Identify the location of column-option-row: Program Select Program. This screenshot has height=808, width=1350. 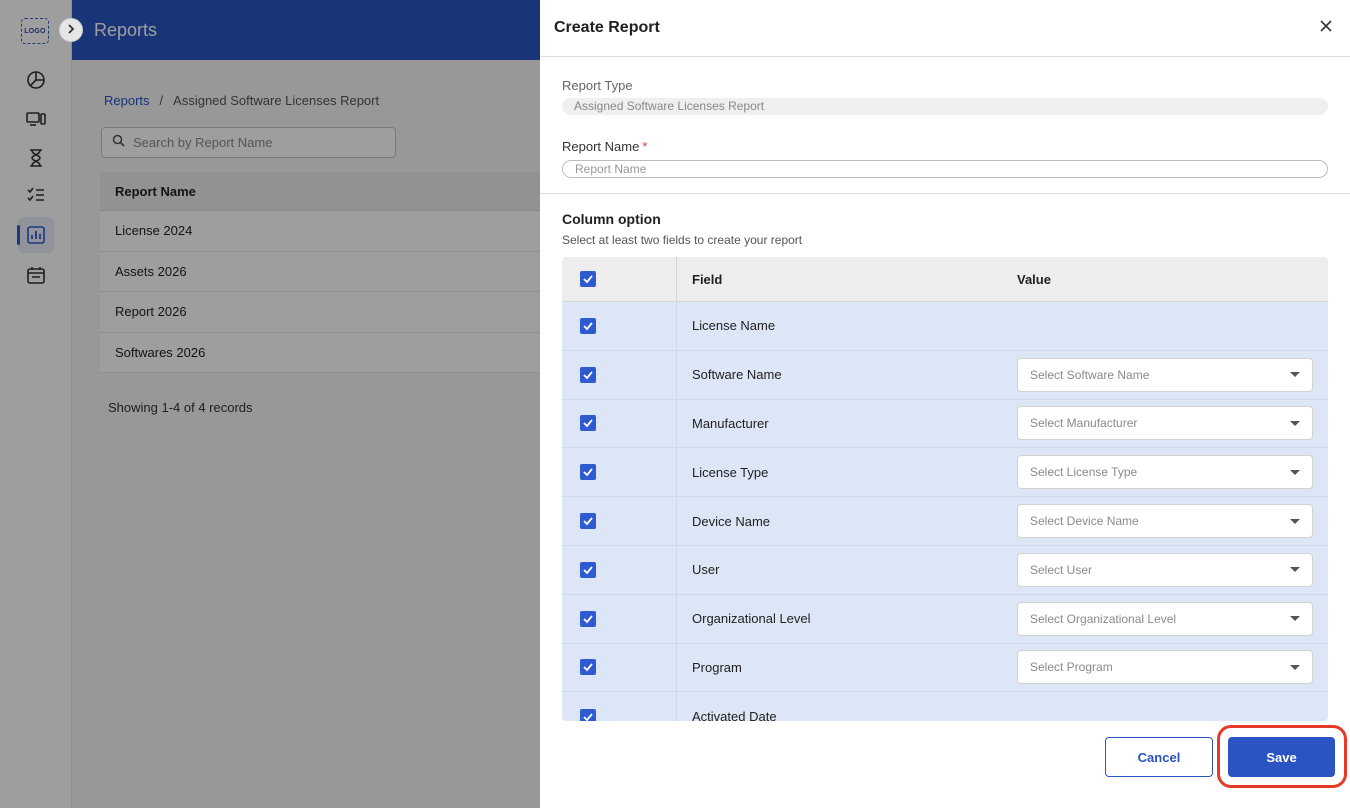
(945, 668).